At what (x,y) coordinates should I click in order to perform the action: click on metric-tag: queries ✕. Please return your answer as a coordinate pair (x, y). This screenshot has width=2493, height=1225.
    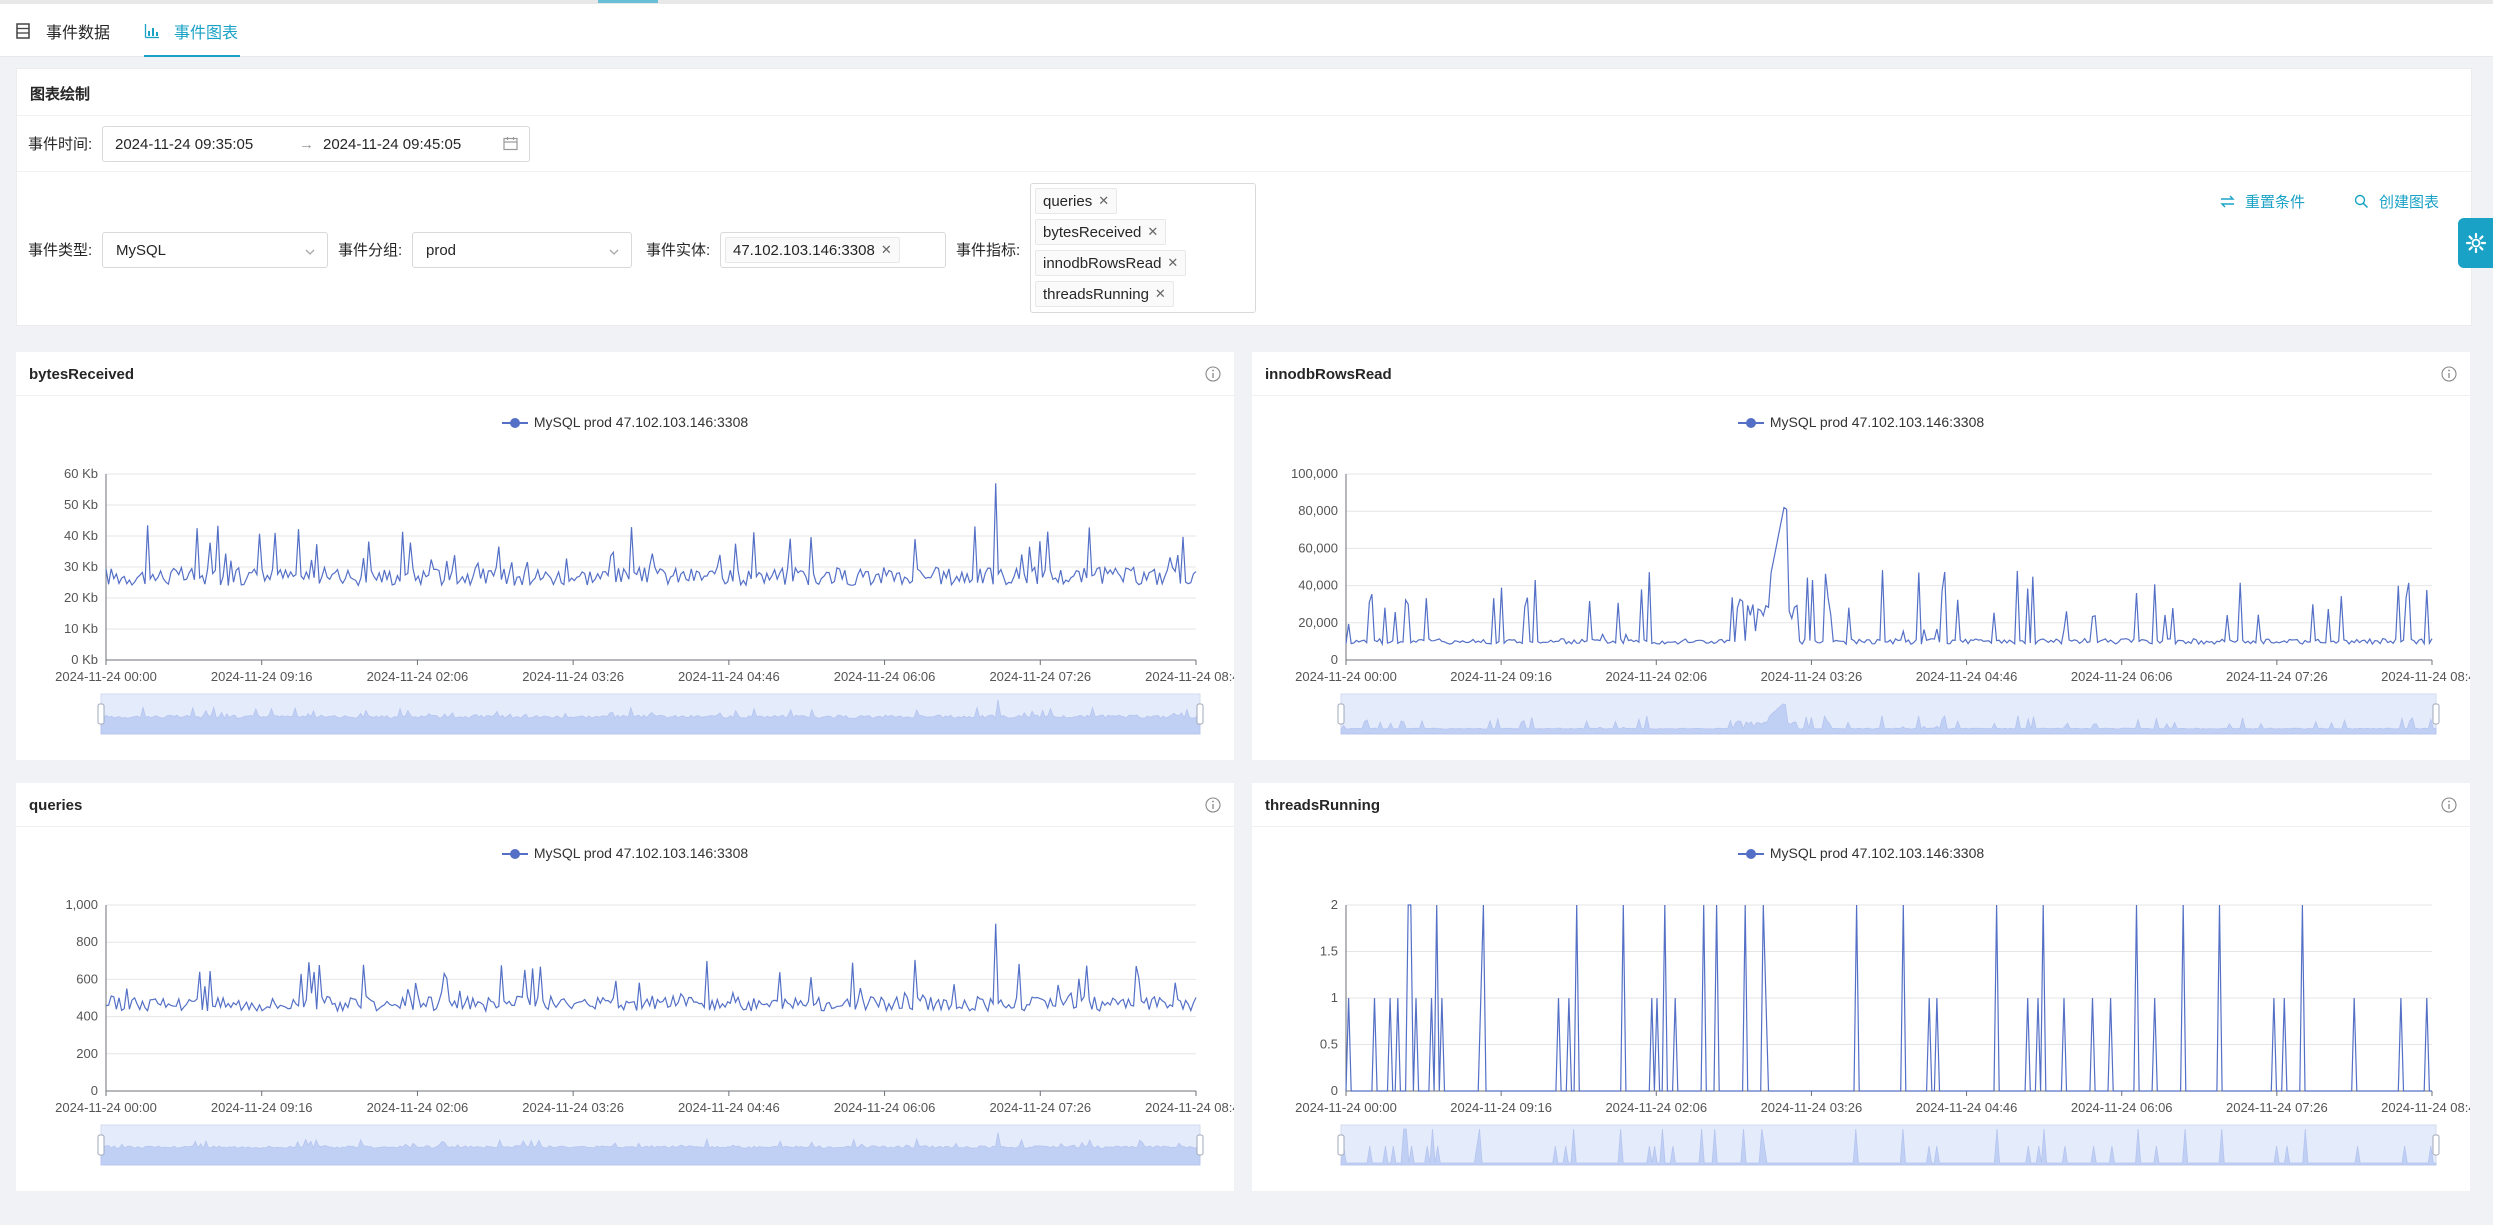
    Looking at the image, I should click on (1076, 201).